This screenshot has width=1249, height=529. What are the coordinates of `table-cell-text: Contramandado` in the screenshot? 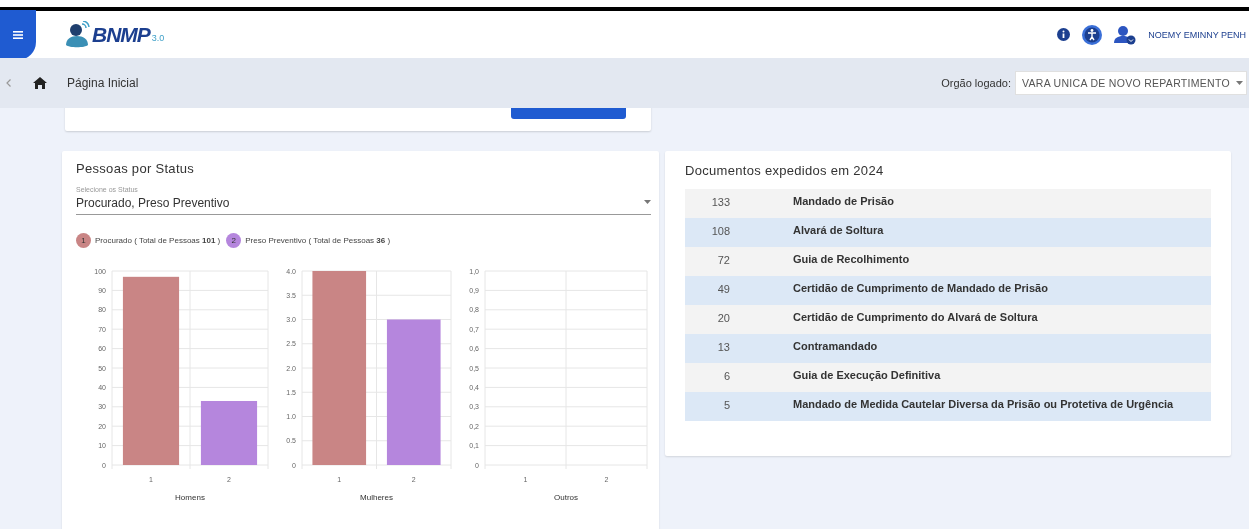 It's located at (836, 346).